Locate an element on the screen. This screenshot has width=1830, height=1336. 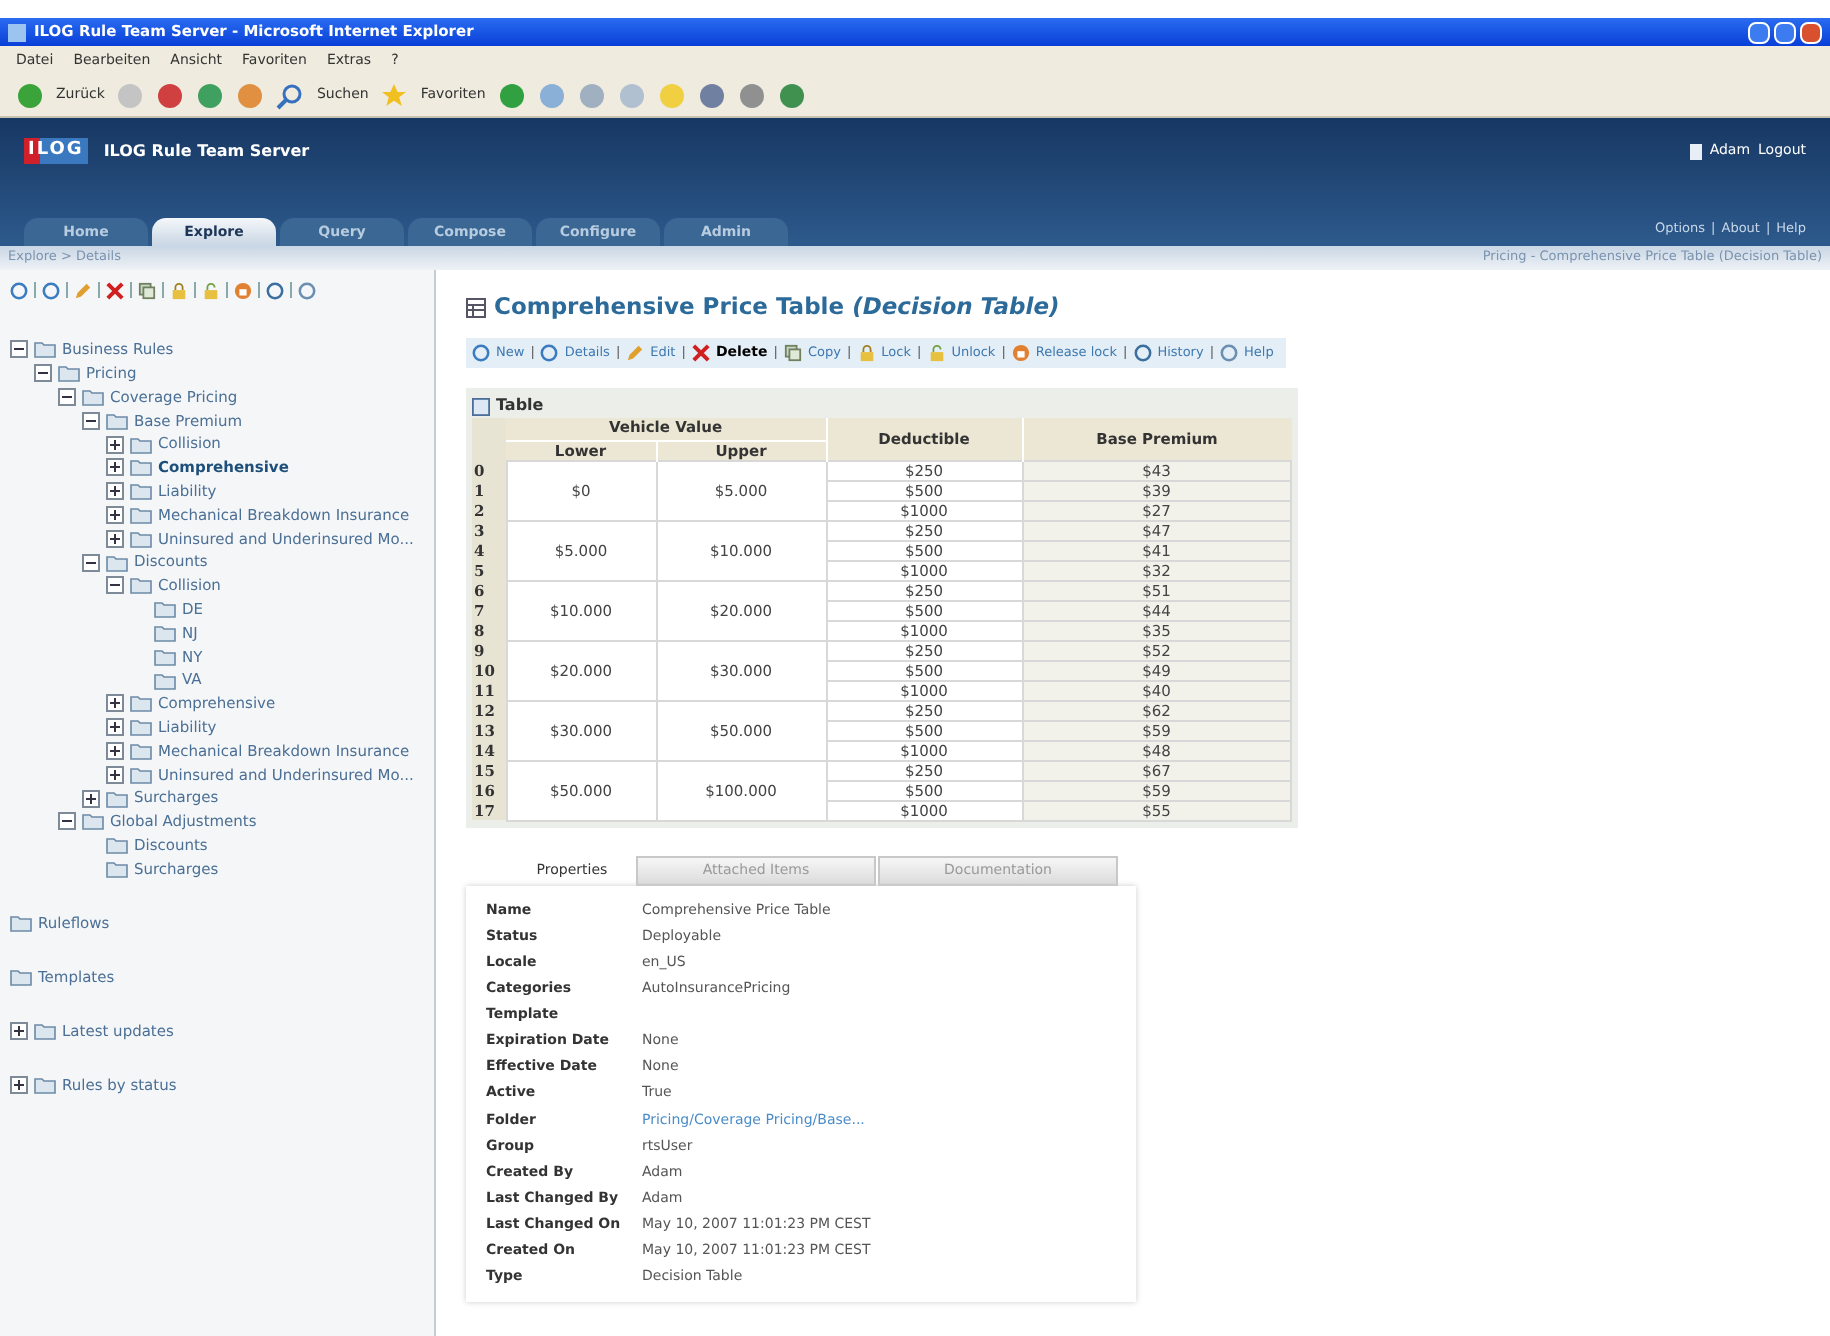
star-icon is located at coordinates (394, 95).